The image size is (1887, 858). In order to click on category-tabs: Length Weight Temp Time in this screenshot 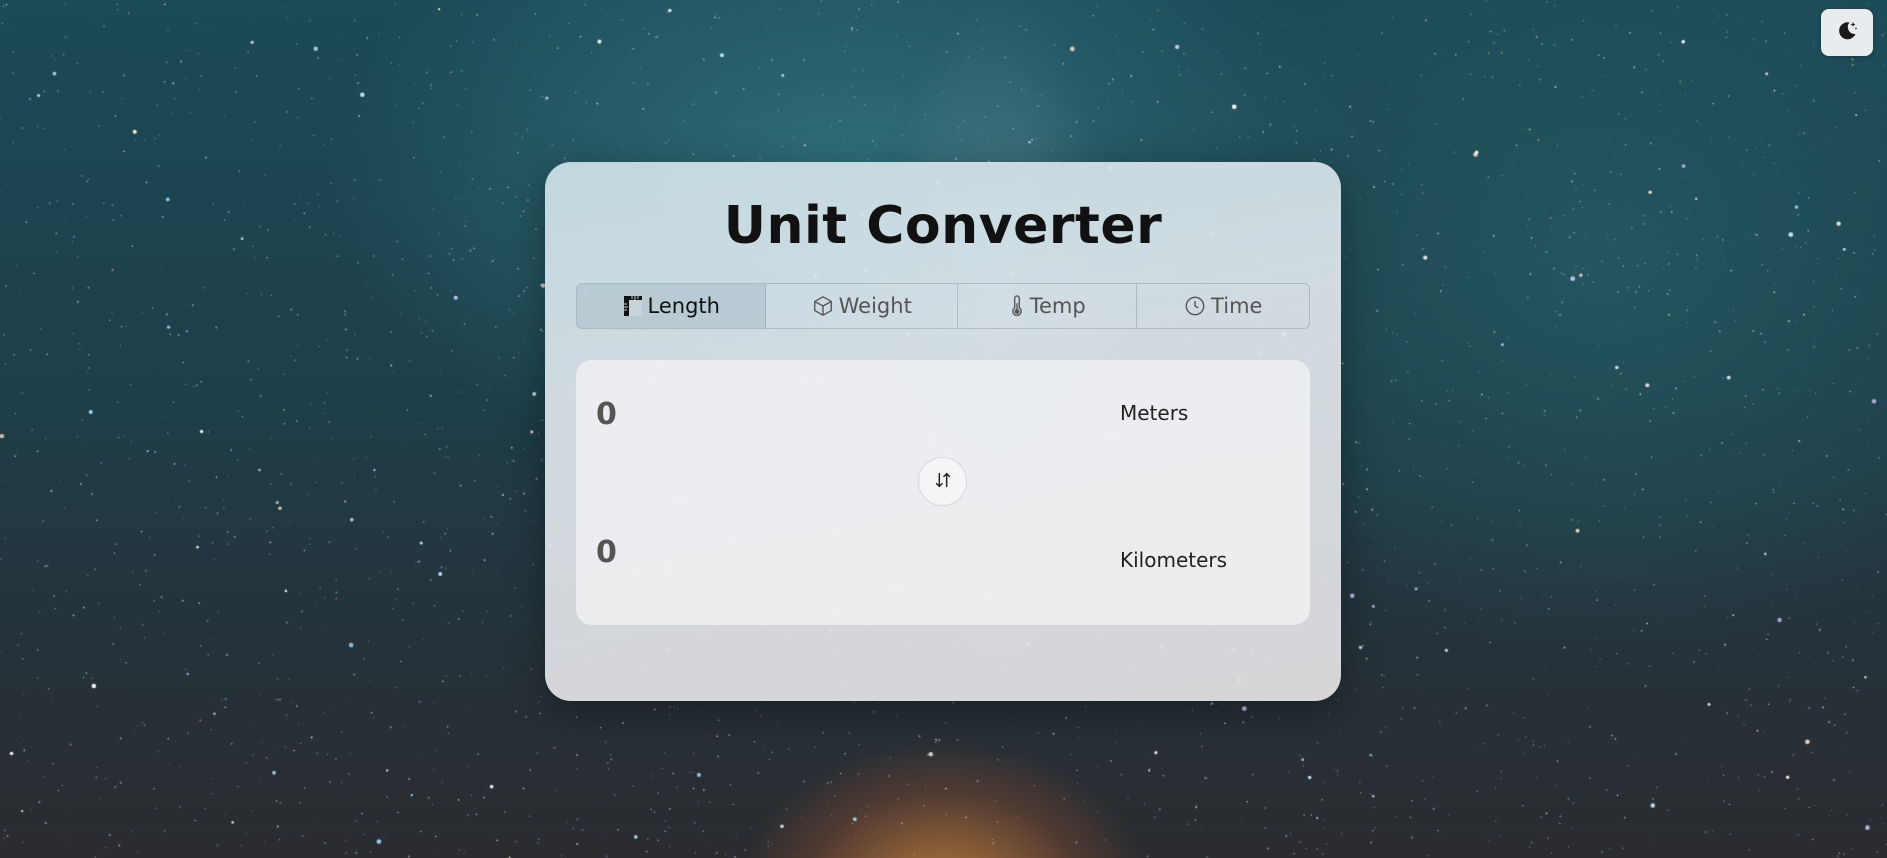, I will do `click(943, 306)`.